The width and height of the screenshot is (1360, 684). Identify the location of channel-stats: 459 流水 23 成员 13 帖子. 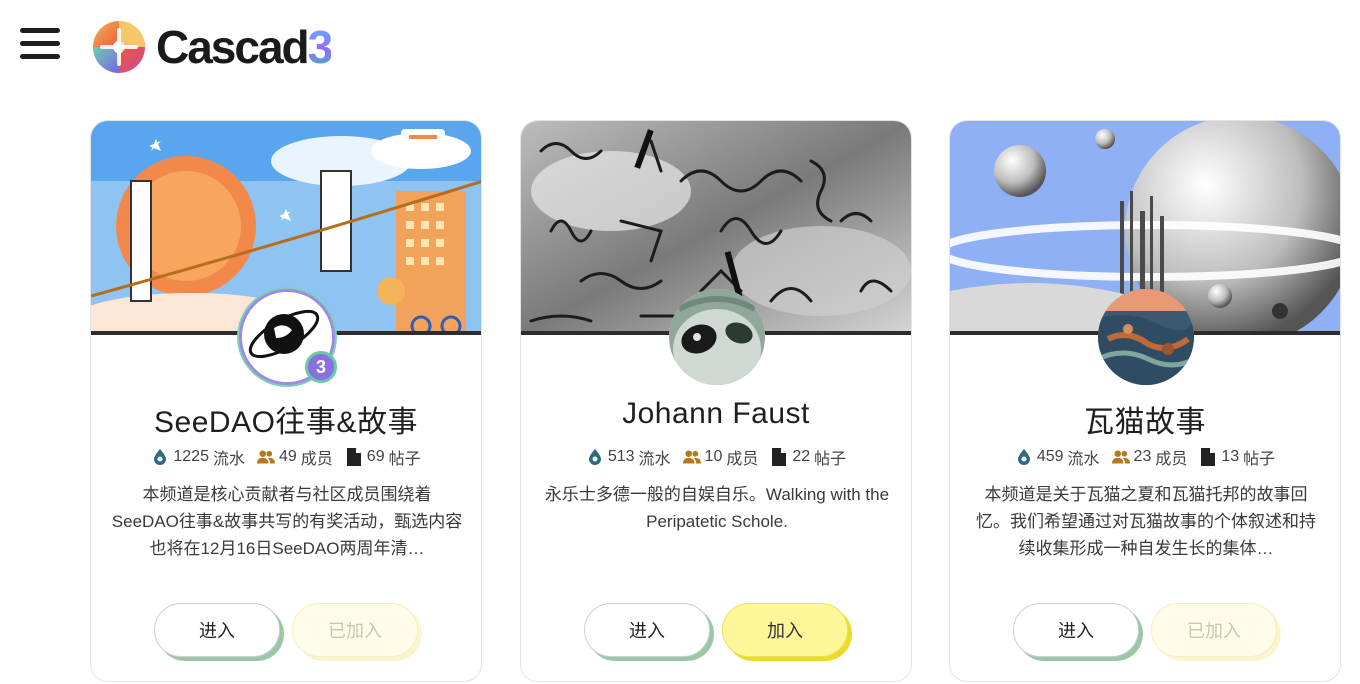
(1145, 457).